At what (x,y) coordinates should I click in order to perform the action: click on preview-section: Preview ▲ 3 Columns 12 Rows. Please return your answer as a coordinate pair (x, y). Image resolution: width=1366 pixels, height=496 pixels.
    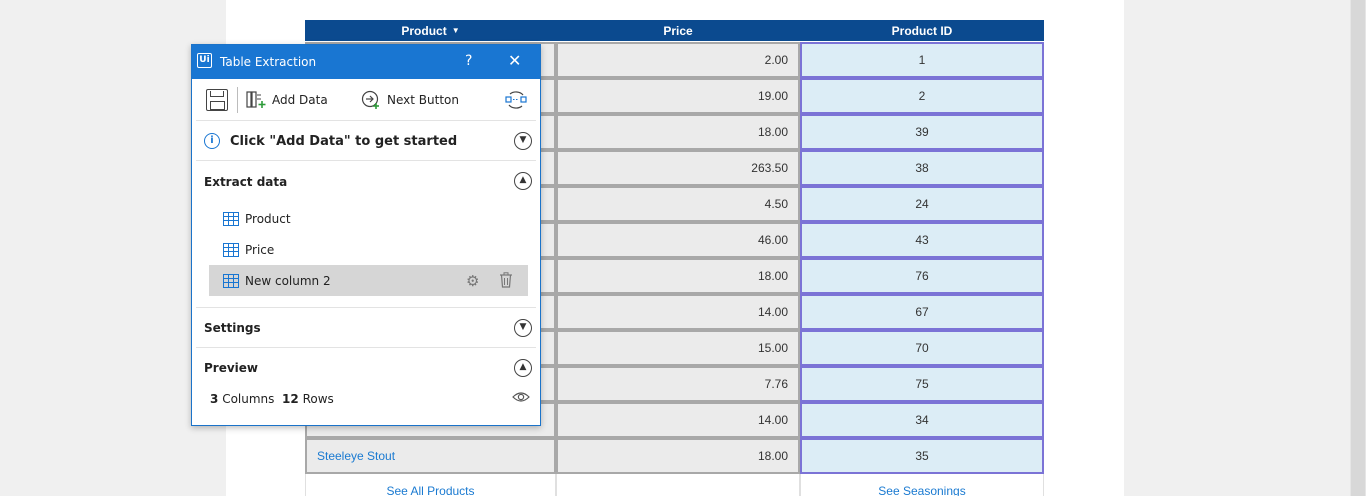
    Looking at the image, I should click on (366, 385).